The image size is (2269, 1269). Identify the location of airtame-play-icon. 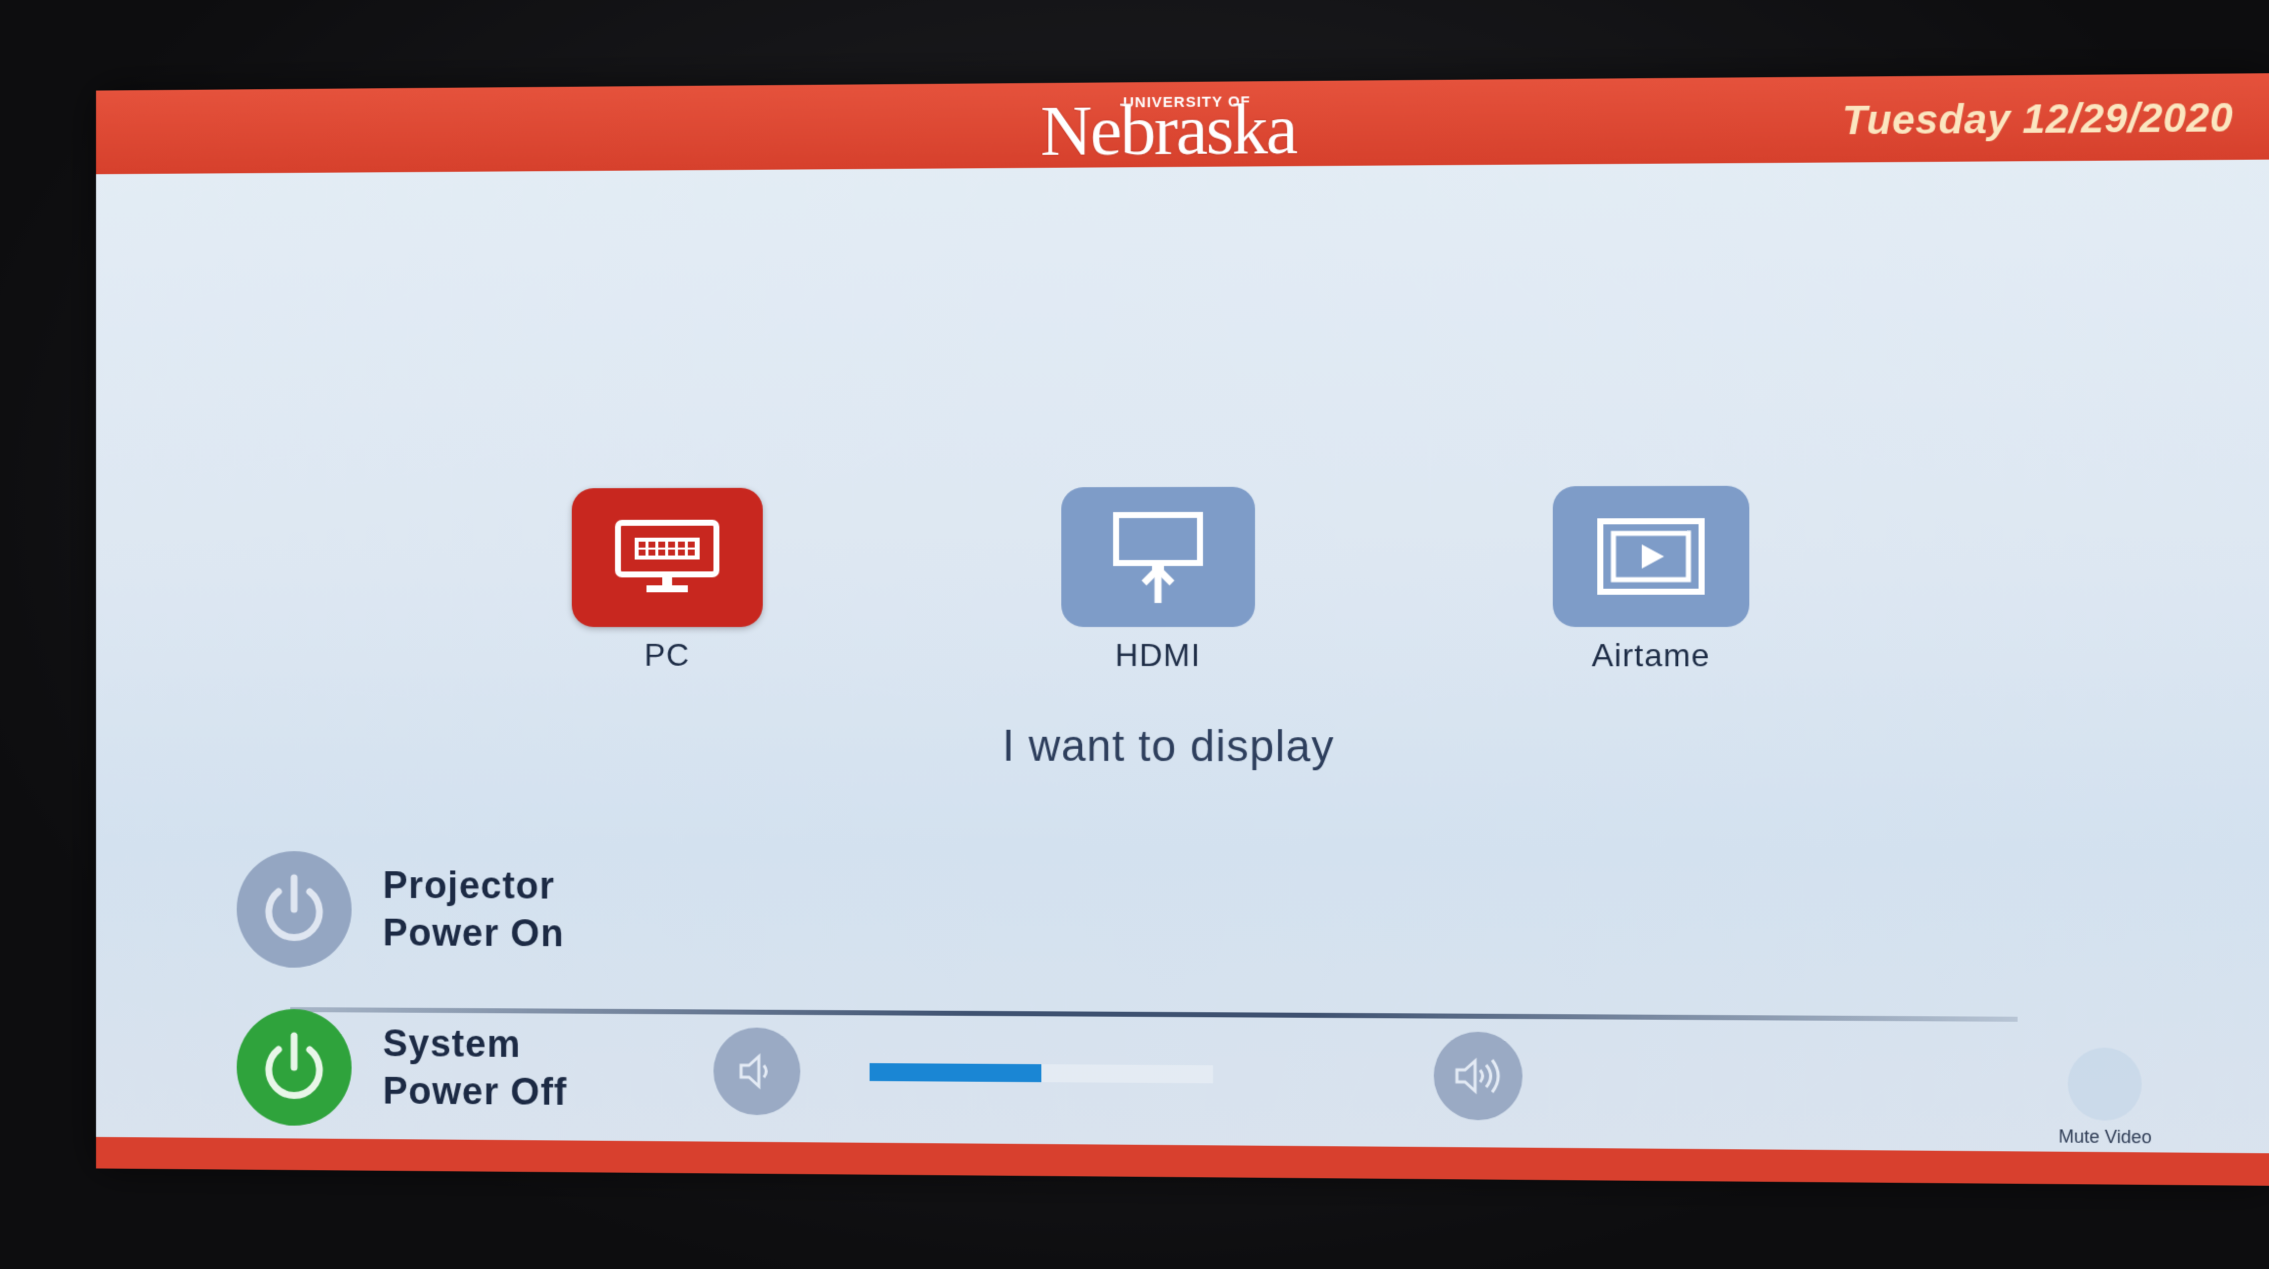
(1650, 556).